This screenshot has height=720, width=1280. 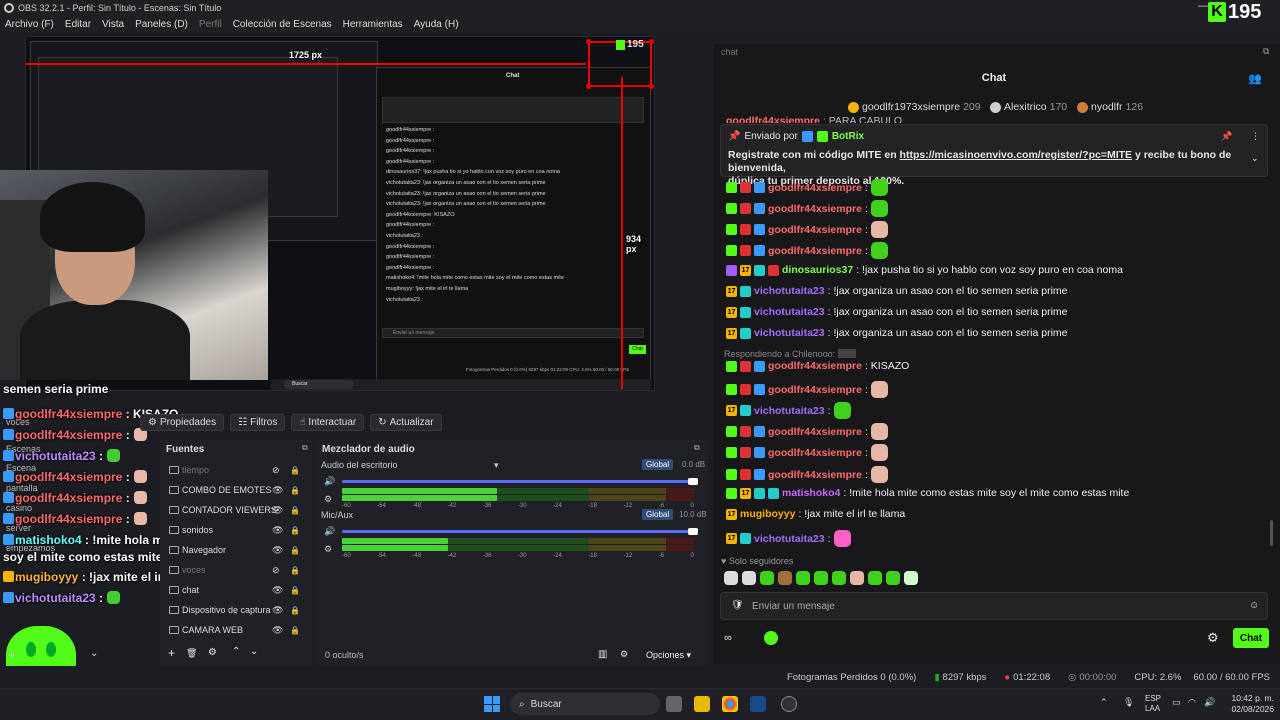 What do you see at coordinates (1104, 702) in the screenshot?
I see `tray-chevron-icon: ⌃` at bounding box center [1104, 702].